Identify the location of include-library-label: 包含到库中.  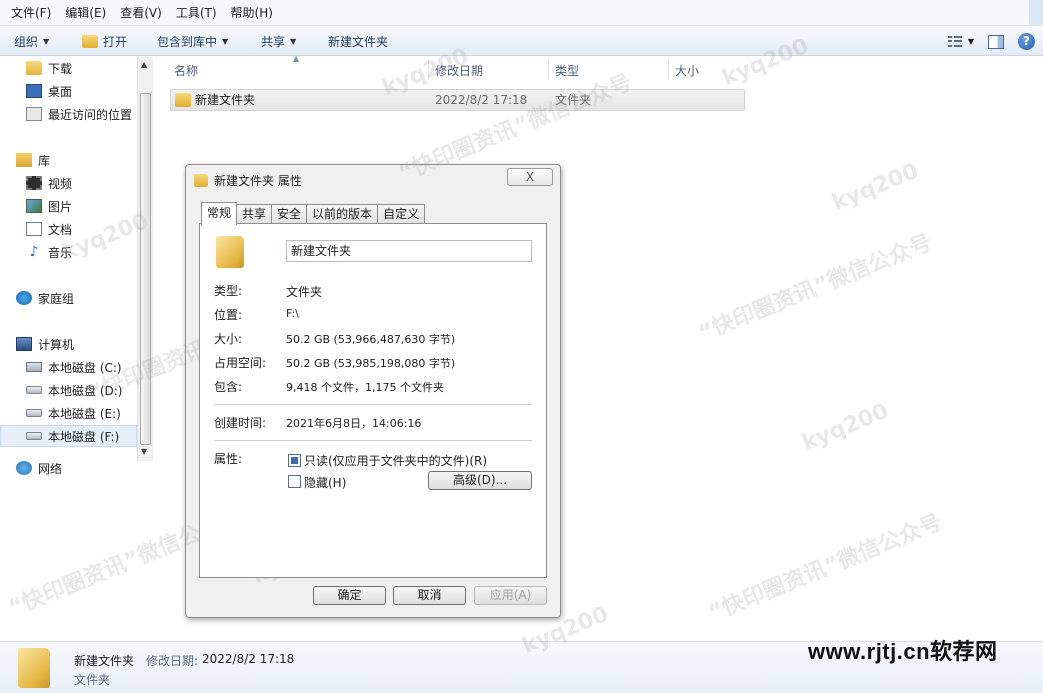
(187, 41).